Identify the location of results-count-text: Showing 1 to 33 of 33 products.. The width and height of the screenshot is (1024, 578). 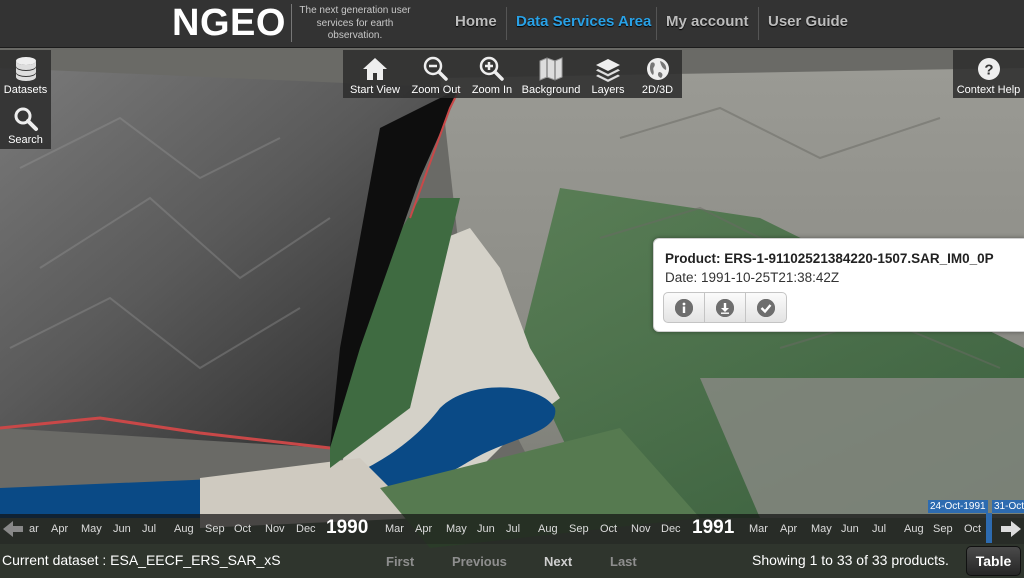
(850, 560).